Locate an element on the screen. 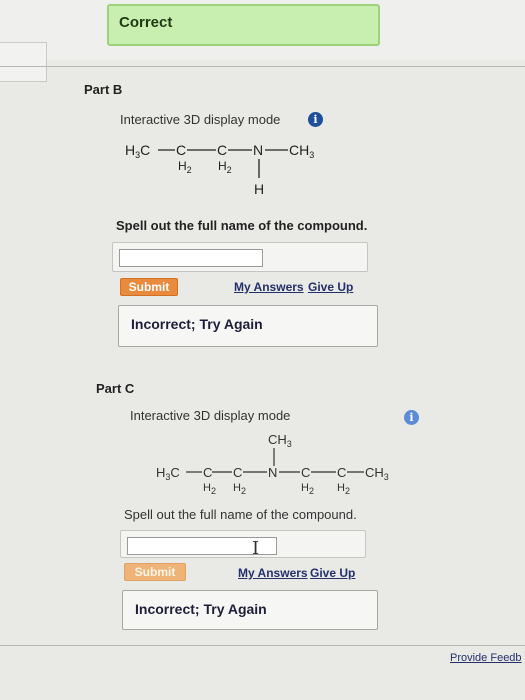  part-c-atom-n: N is located at coordinates (272, 472).